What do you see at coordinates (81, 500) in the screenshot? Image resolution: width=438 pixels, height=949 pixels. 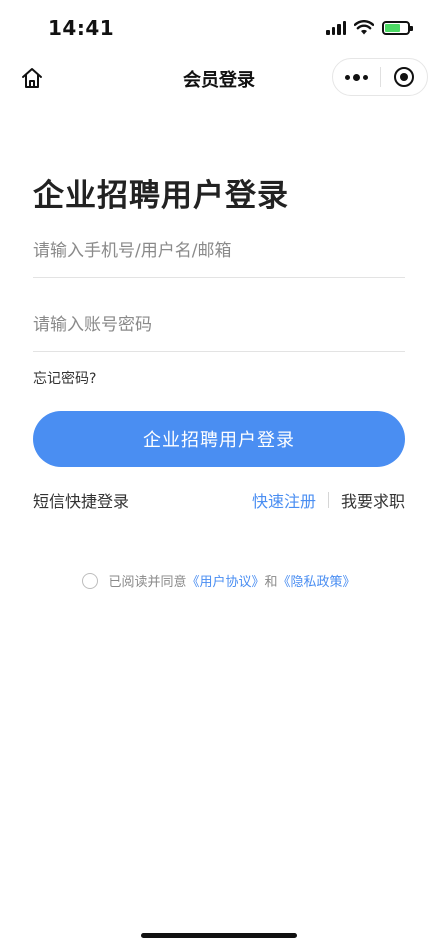 I see `sms-login-link: 短信快捷登录` at bounding box center [81, 500].